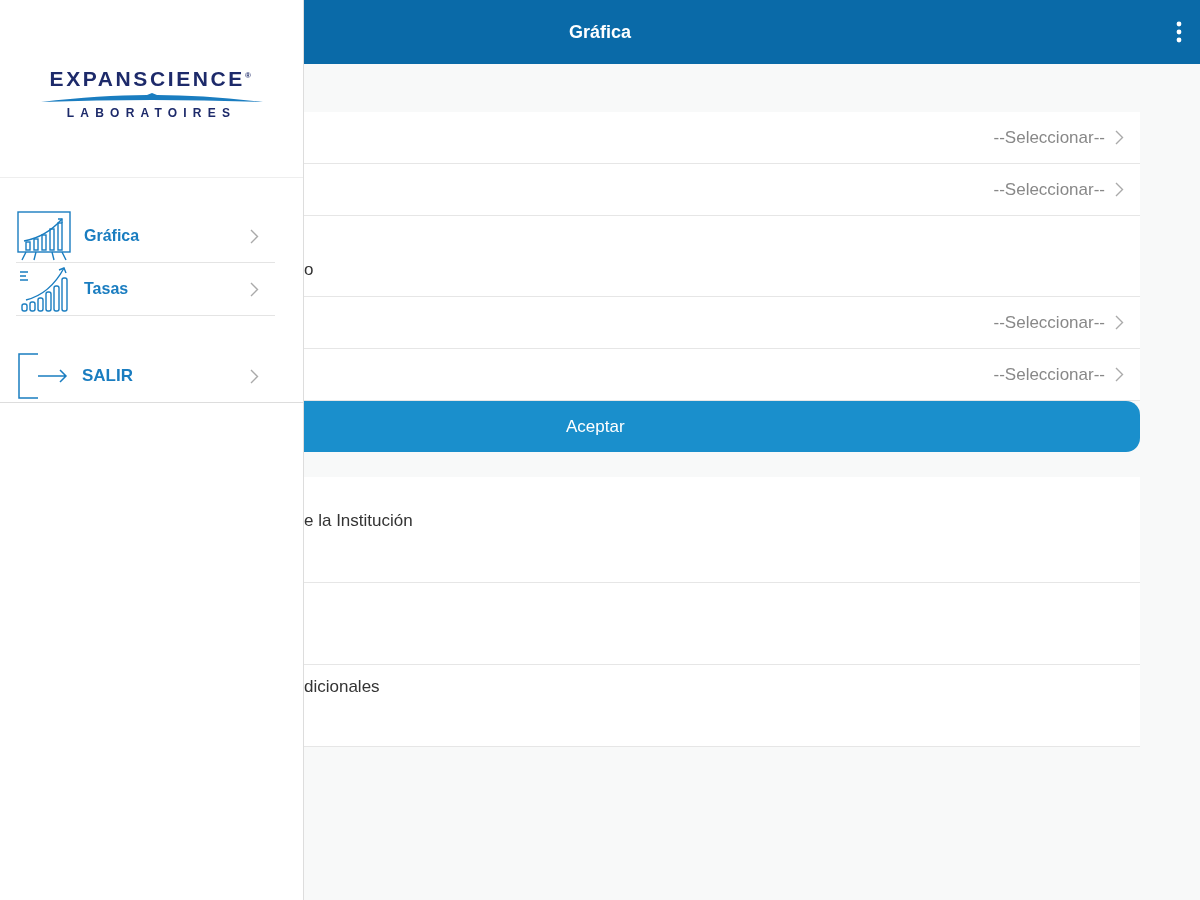  What do you see at coordinates (599, 32) in the screenshot?
I see `page-title: Gráfica` at bounding box center [599, 32].